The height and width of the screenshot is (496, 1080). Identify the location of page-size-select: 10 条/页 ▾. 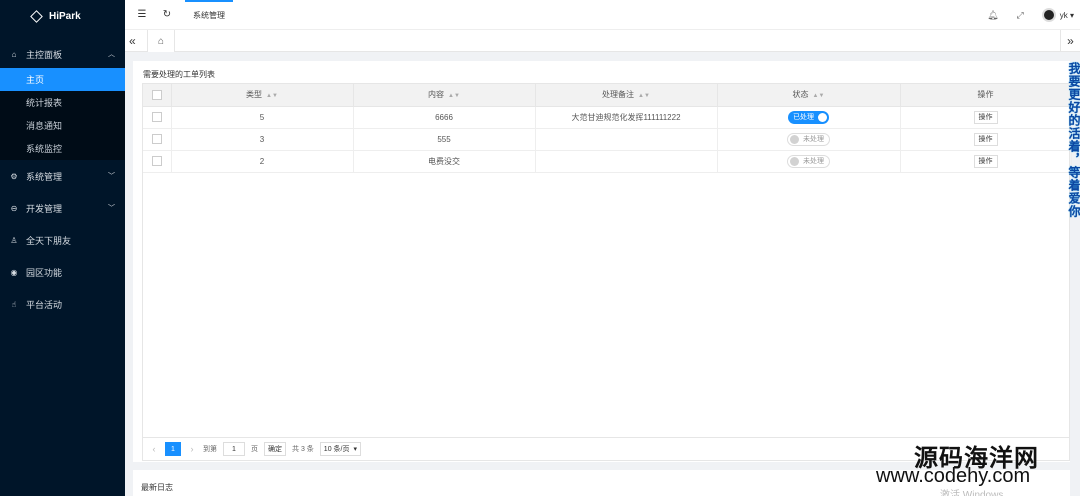
(340, 449).